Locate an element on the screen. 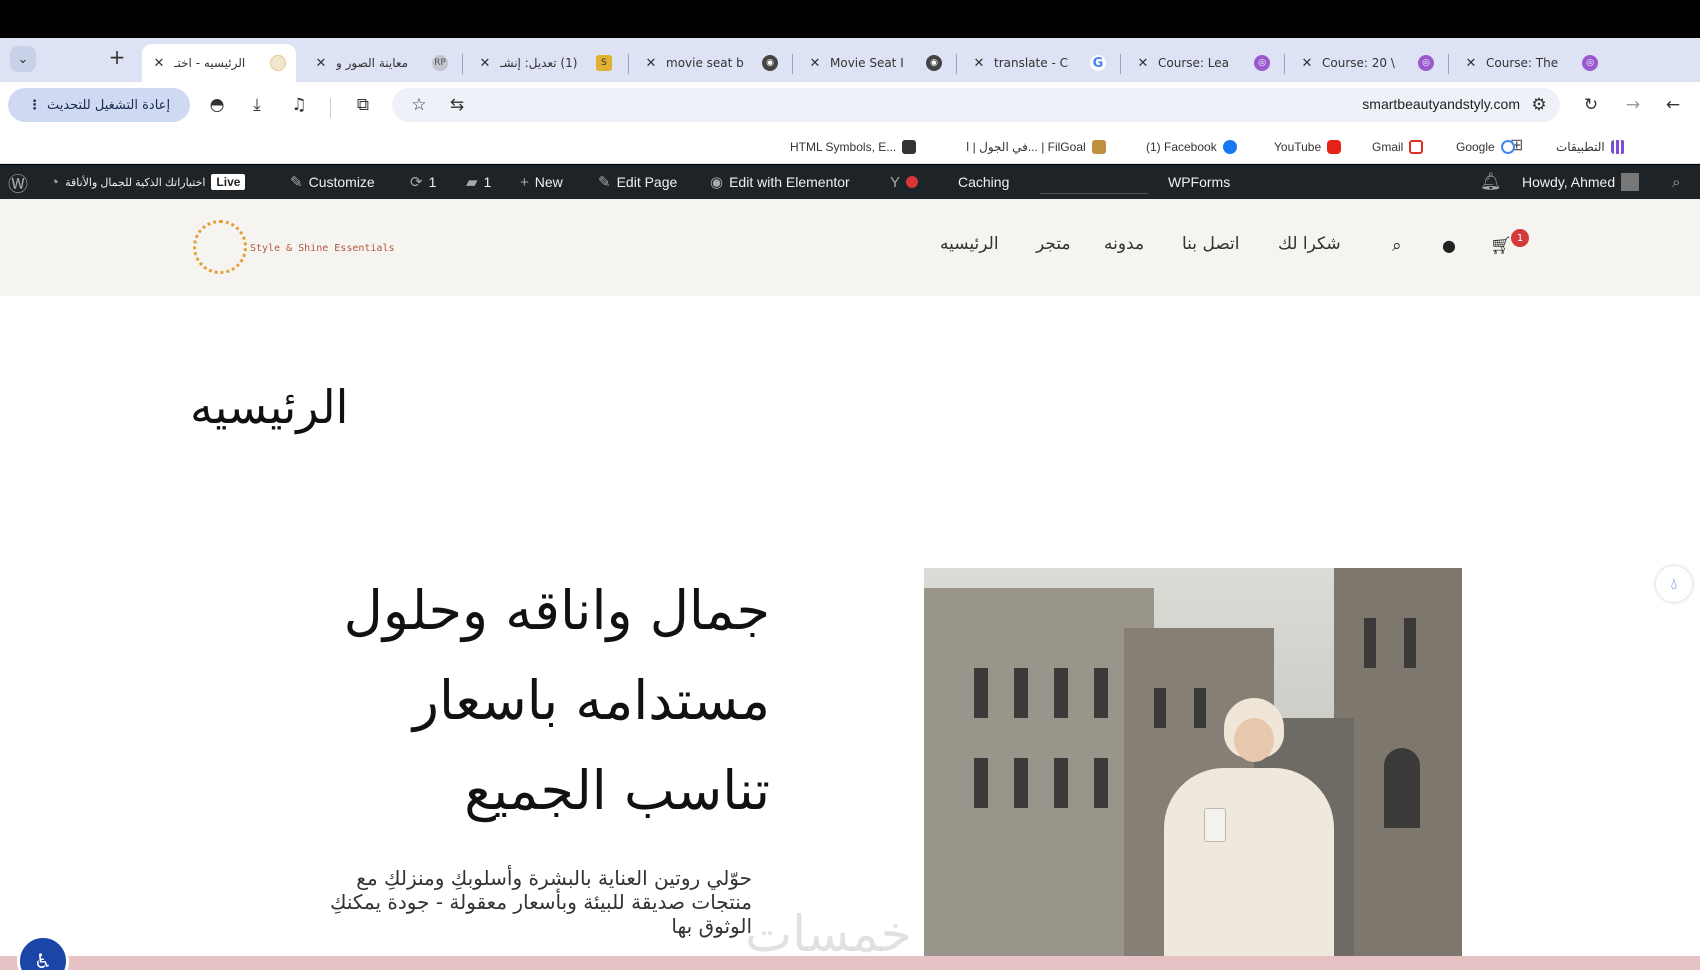 This screenshot has width=1700, height=970. plus-icon: + is located at coordinates (524, 182).